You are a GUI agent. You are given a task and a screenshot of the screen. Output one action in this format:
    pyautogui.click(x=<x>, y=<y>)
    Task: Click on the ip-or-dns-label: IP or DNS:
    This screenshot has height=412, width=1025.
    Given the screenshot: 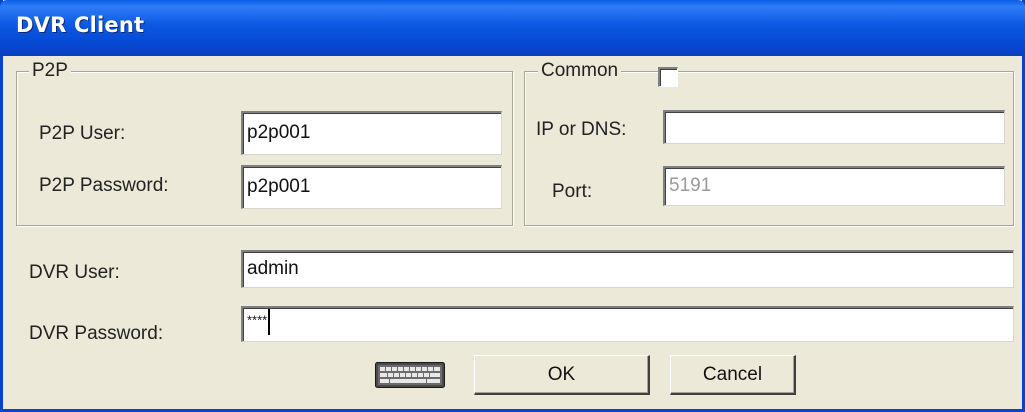 What is the action you would take?
    pyautogui.click(x=581, y=129)
    